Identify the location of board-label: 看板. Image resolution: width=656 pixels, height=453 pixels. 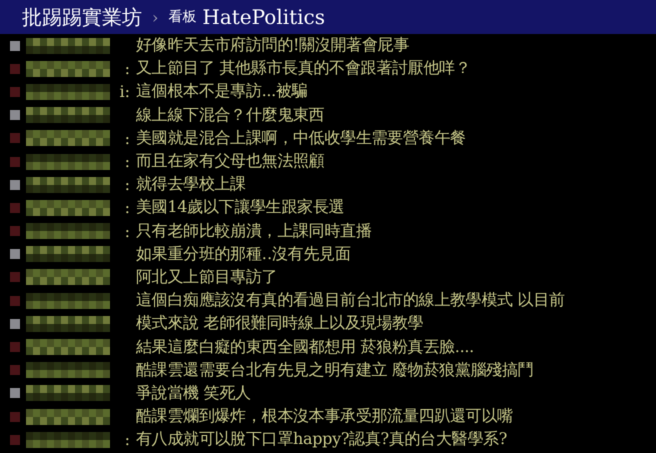
(182, 17).